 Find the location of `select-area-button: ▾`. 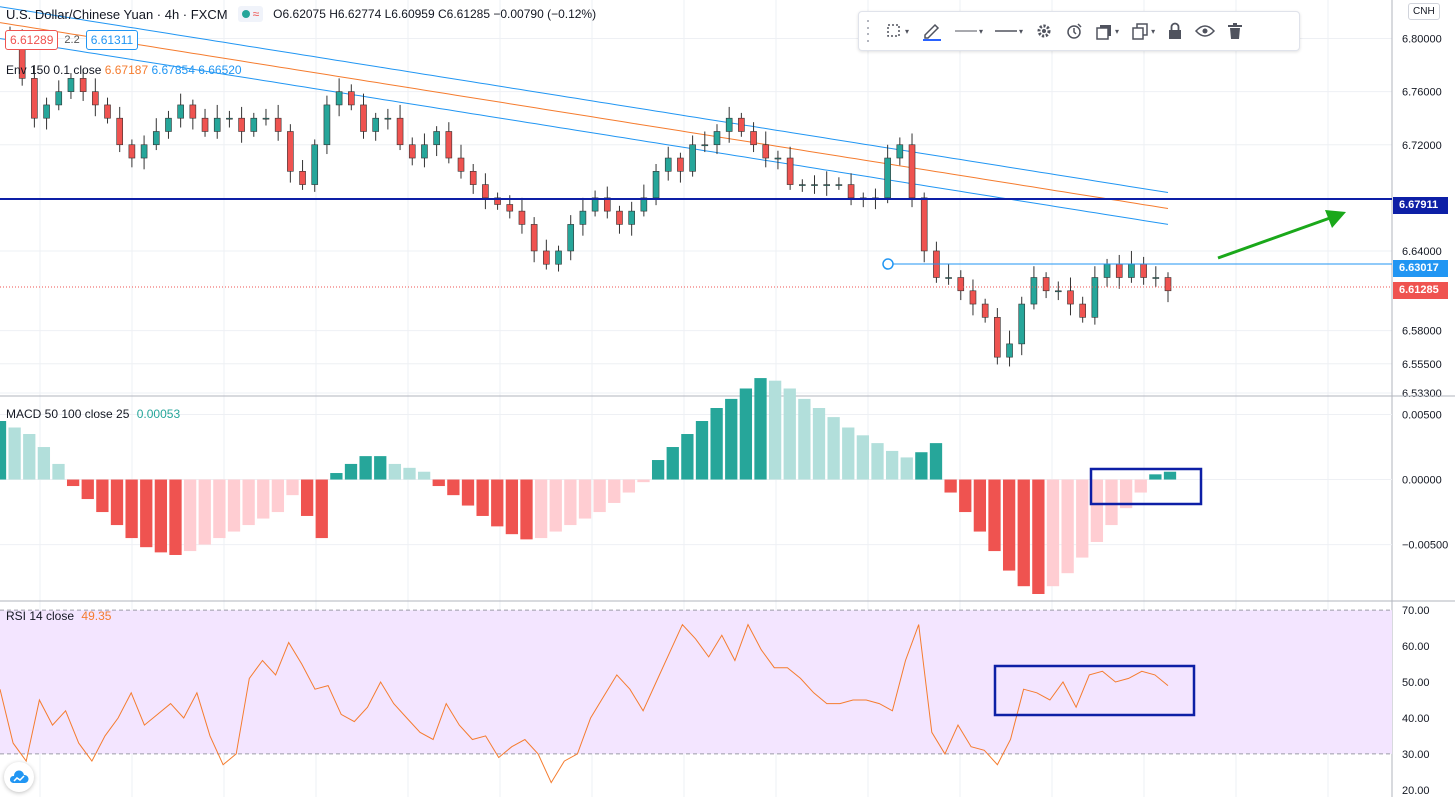

select-area-button: ▾ is located at coordinates (897, 31).